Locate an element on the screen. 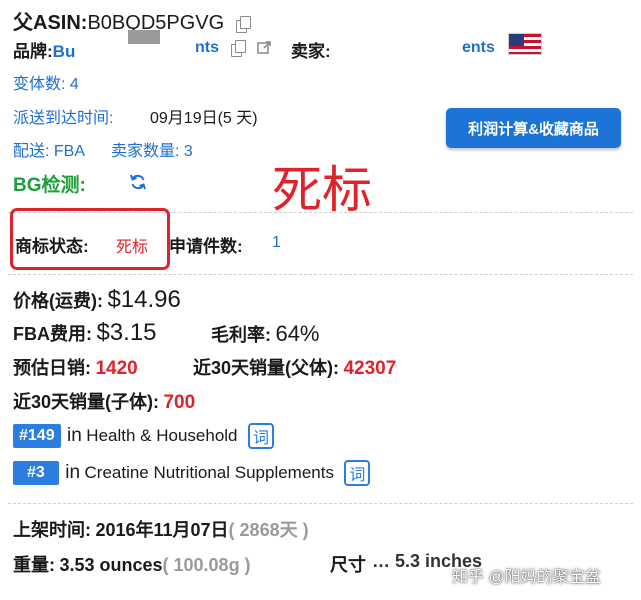 The height and width of the screenshot is (600, 641). child-sales-value: 700 is located at coordinates (179, 402).